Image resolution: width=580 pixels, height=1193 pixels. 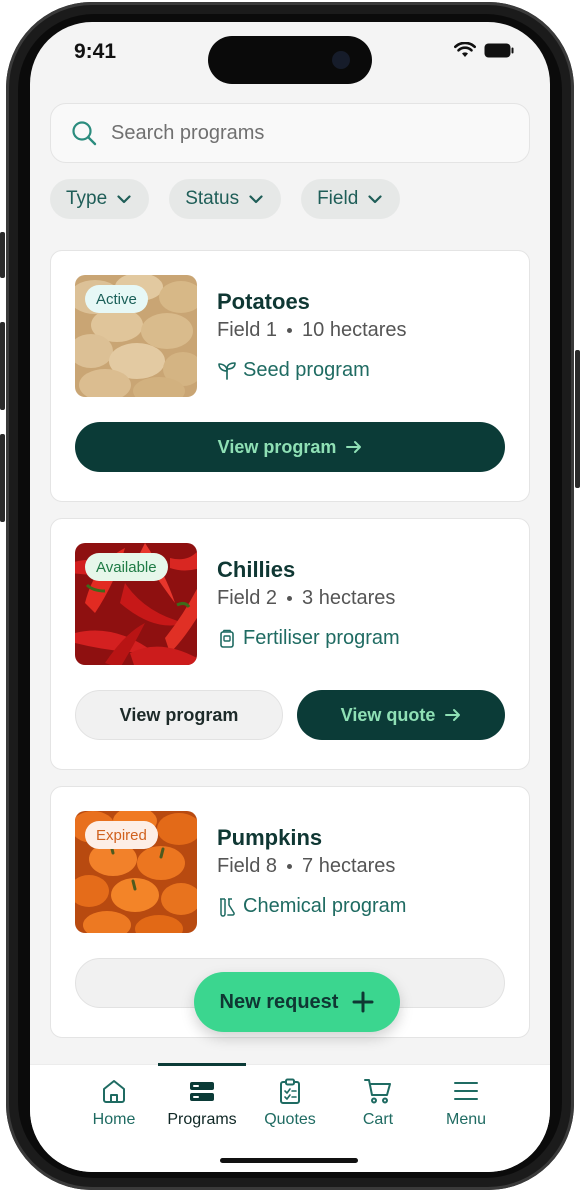 I want to click on status-time: 9:41, so click(x=95, y=51).